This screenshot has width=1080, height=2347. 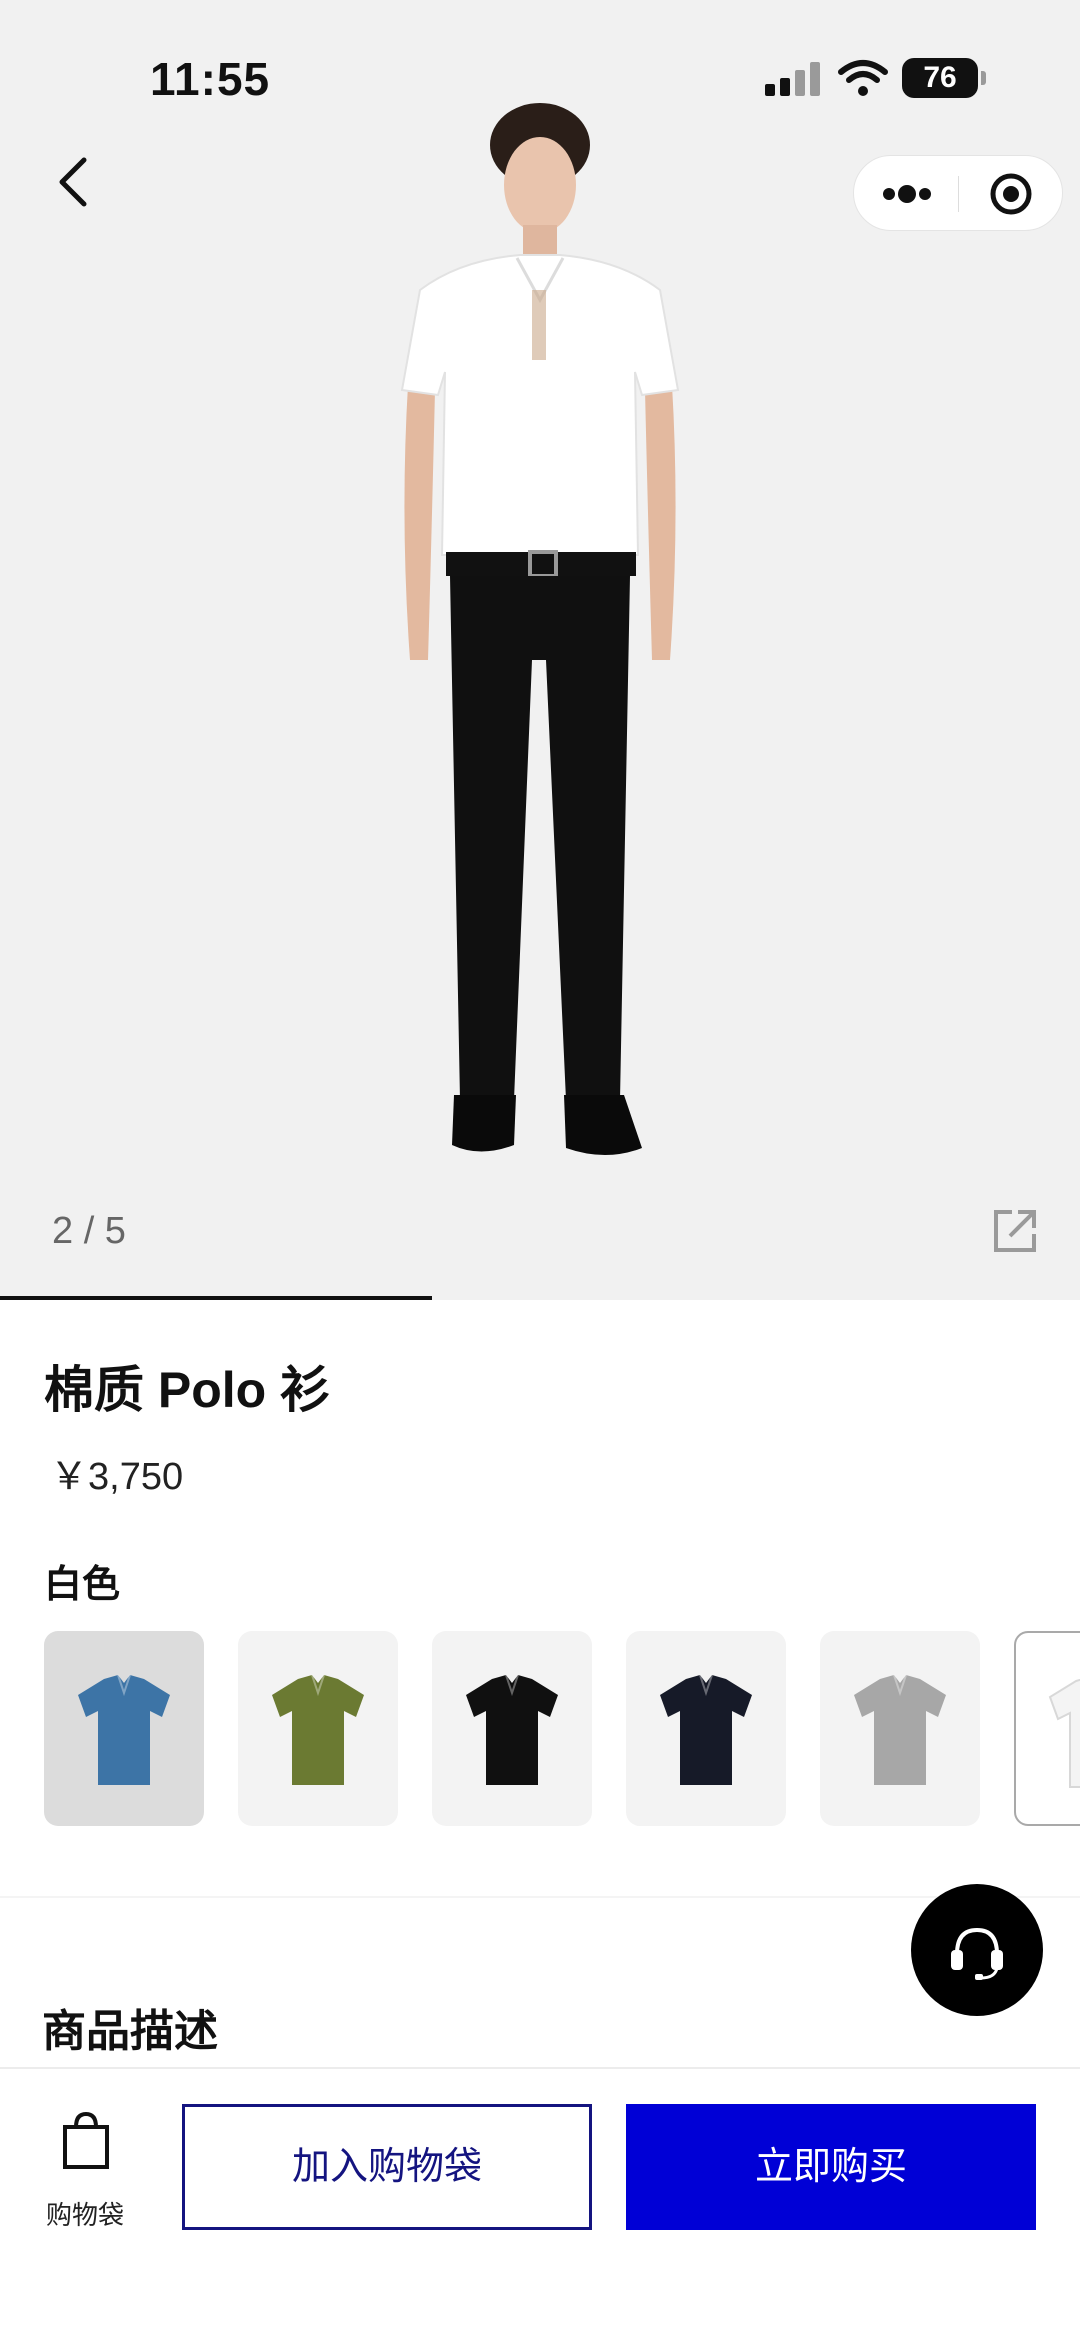 I want to click on color-swatch-blue, so click(x=124, y=1728).